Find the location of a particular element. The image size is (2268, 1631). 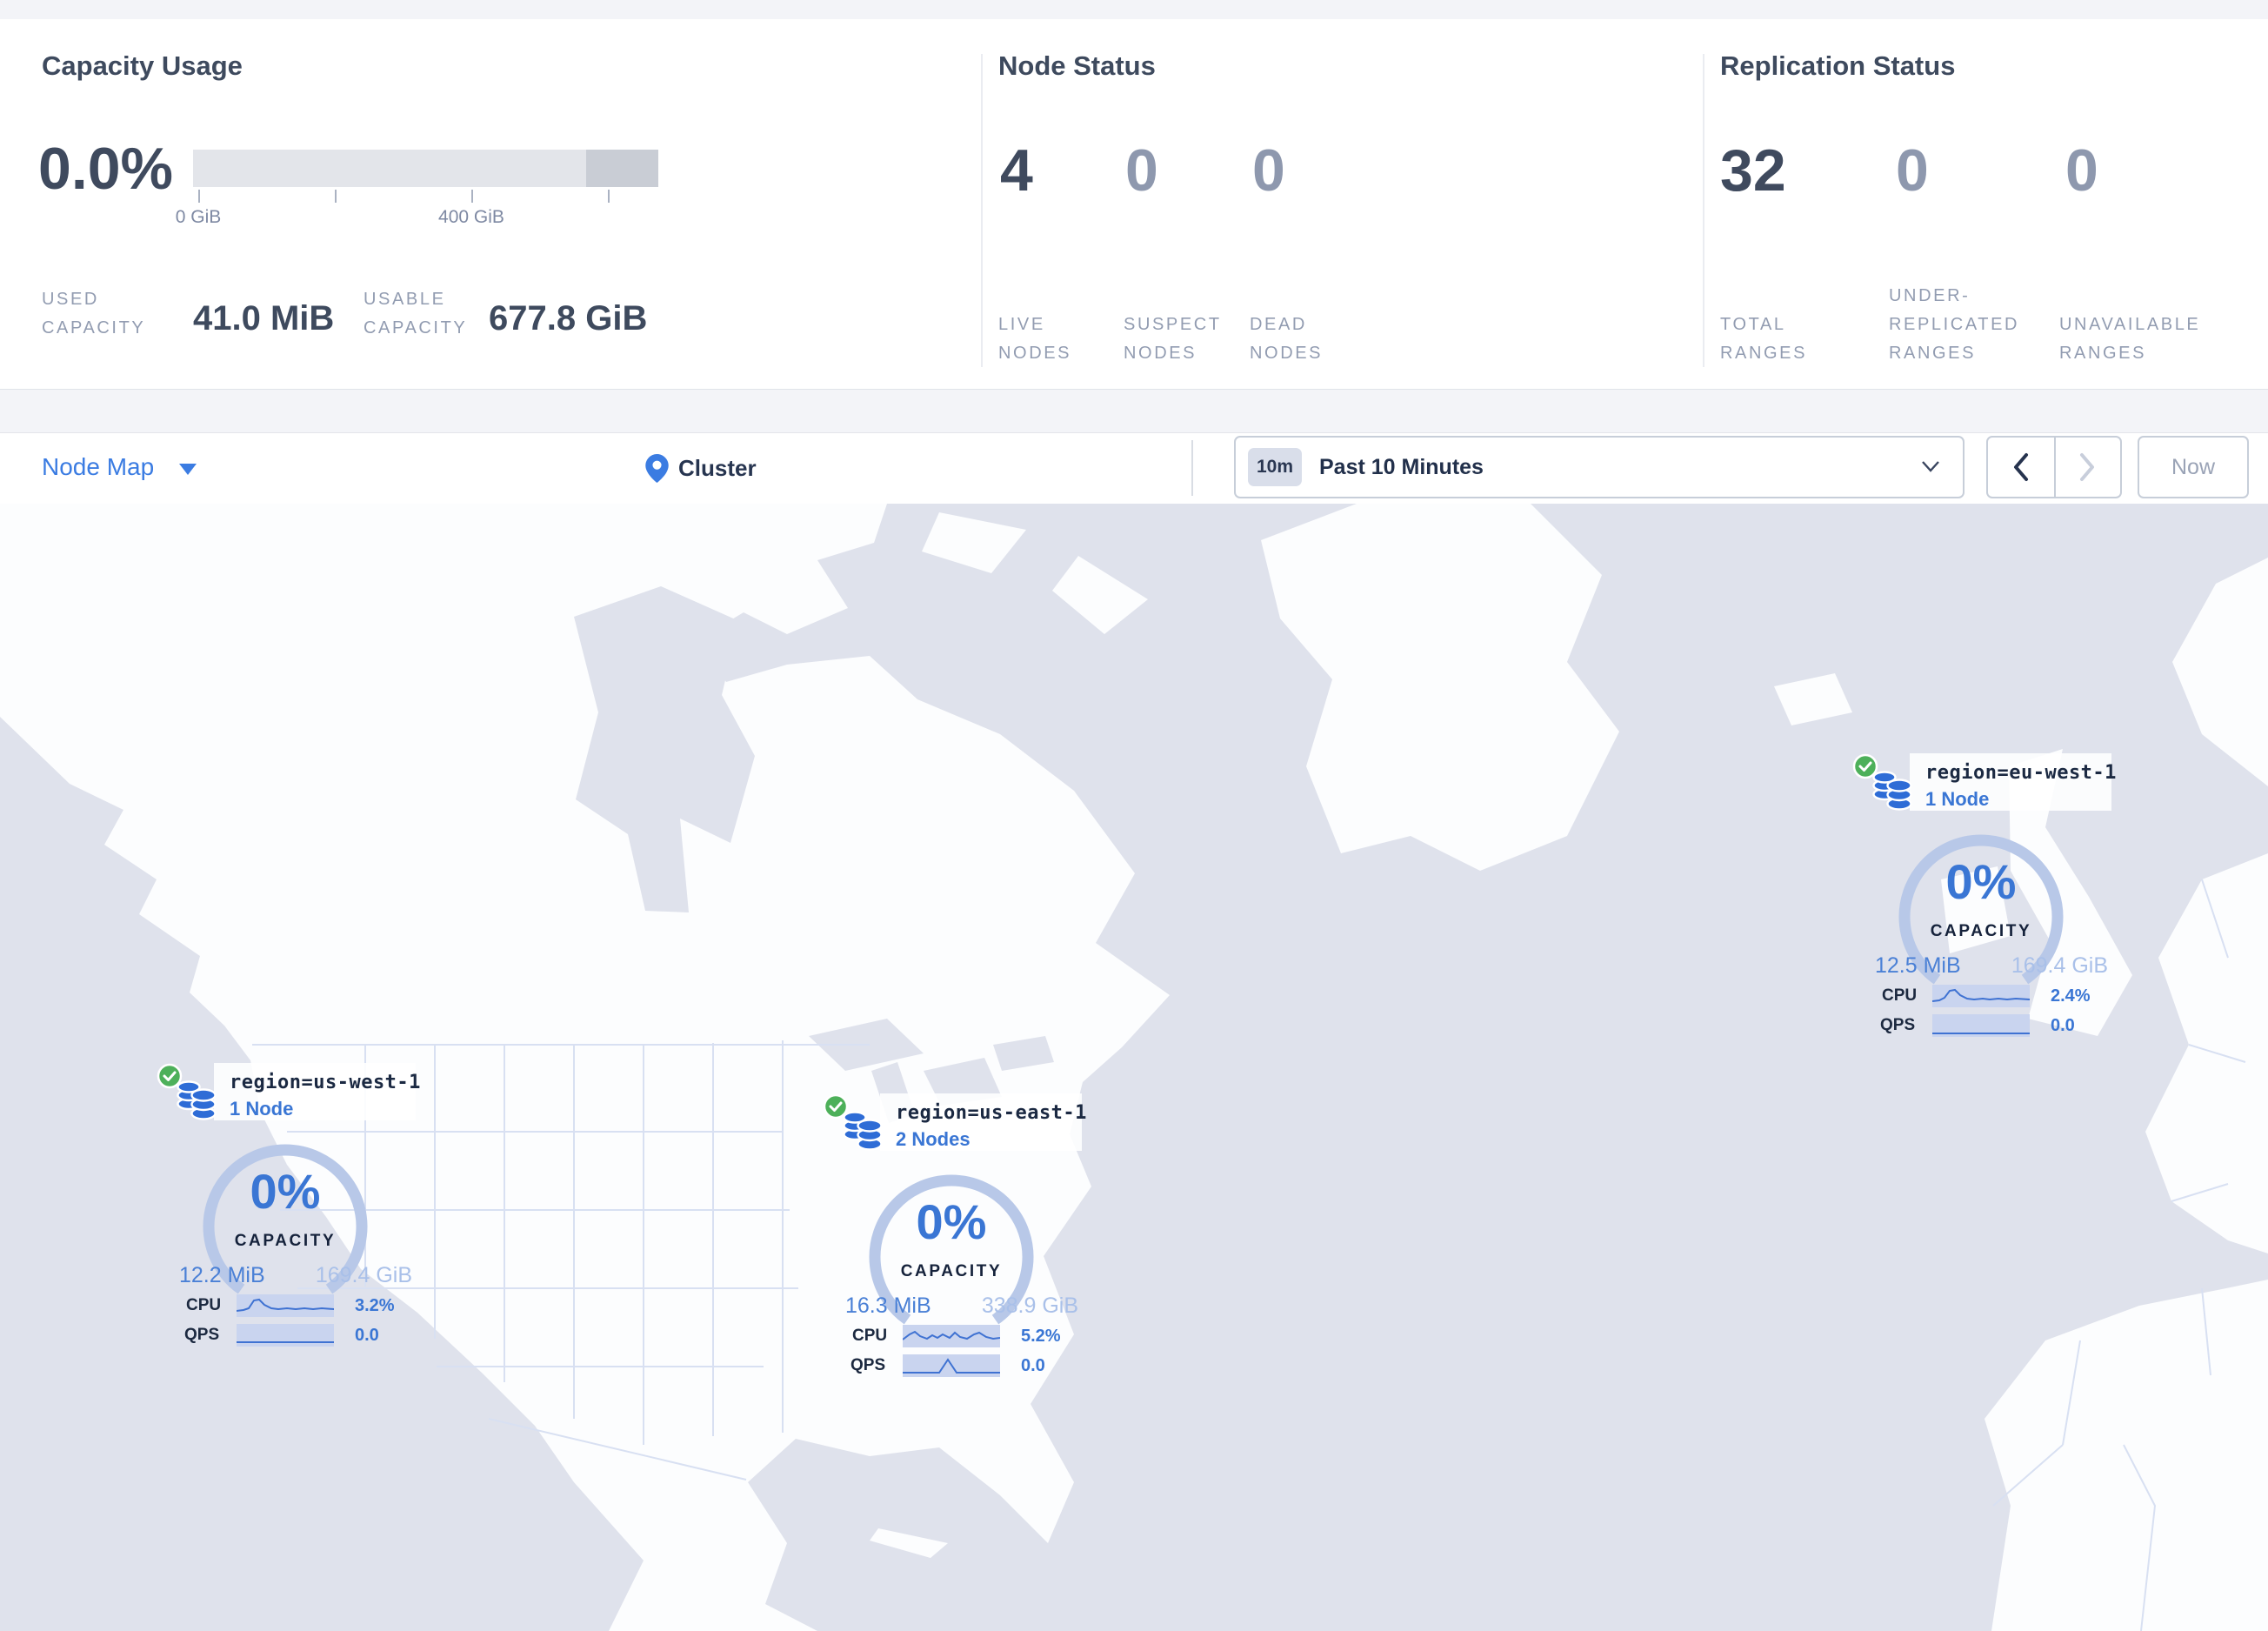

cpu-value: 5.2% is located at coordinates (1041, 1336).